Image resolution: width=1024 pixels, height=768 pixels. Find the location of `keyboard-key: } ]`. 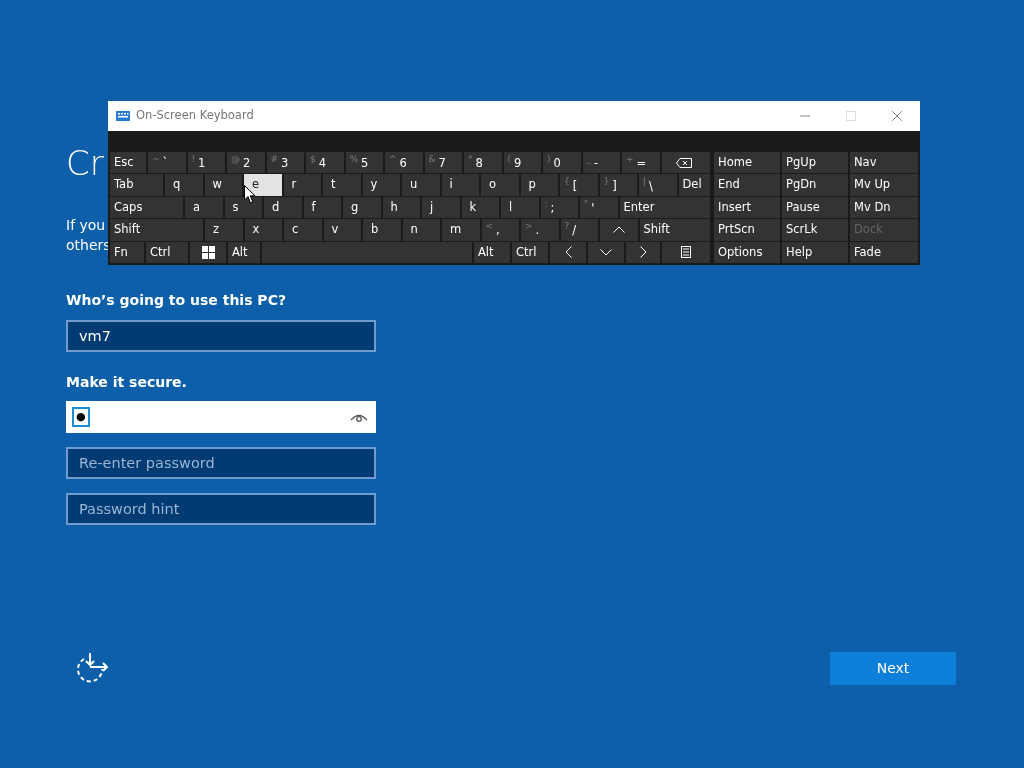

keyboard-key: } ] is located at coordinates (618, 185).